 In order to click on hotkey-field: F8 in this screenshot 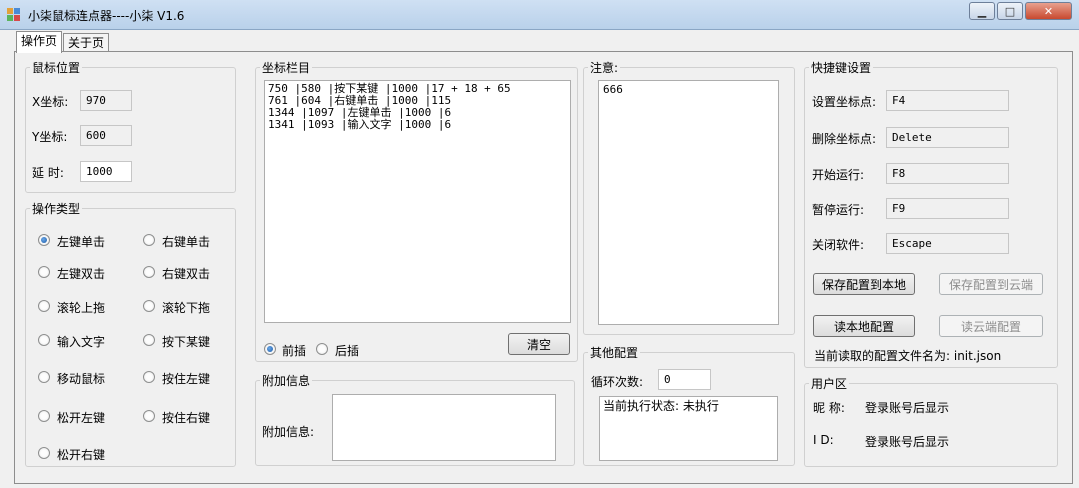, I will do `click(947, 173)`.